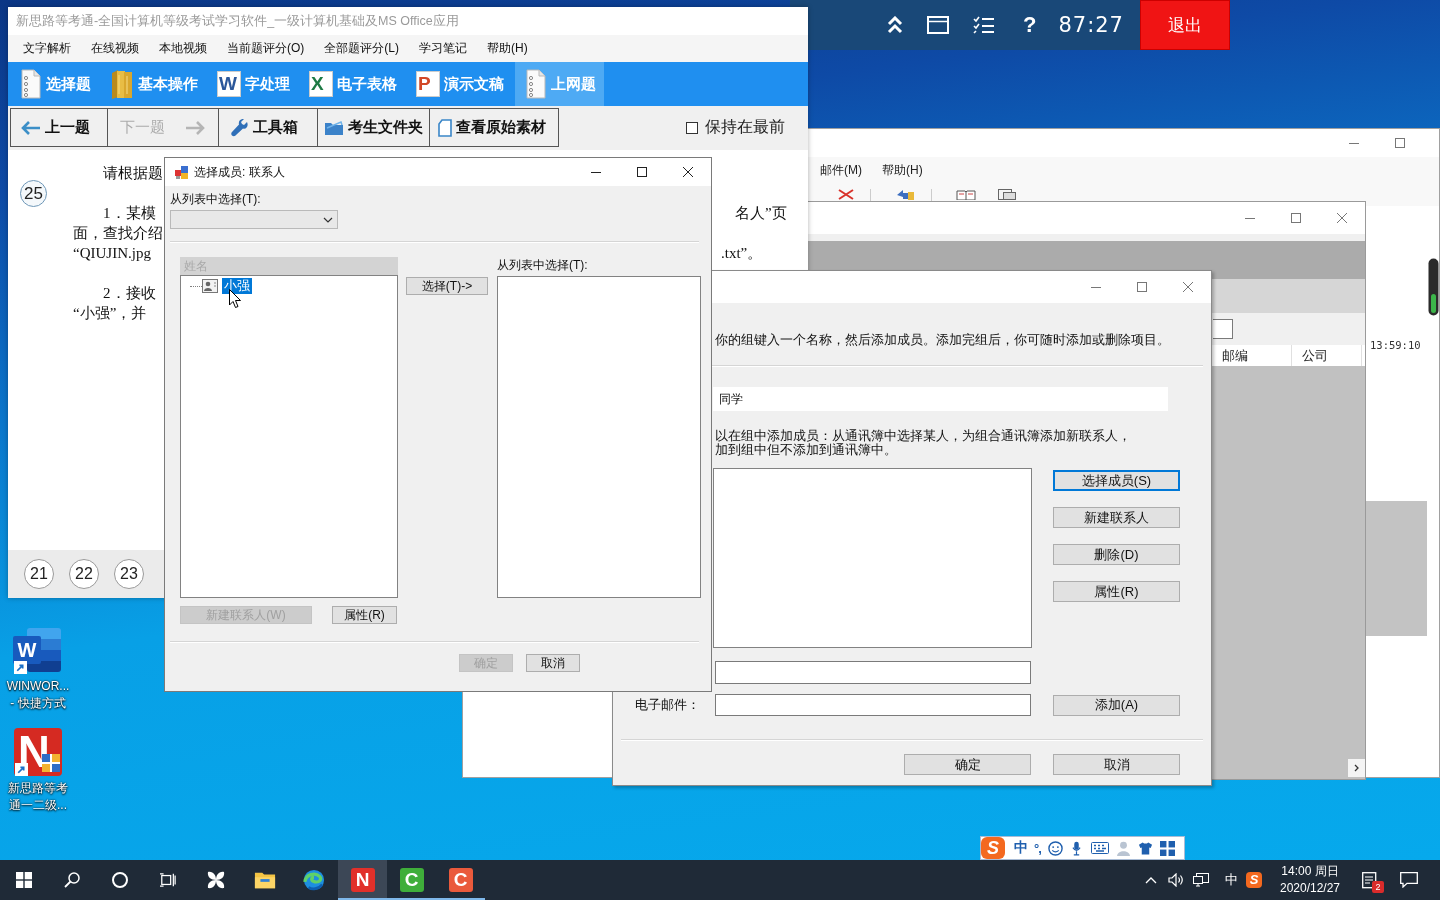 The image size is (1440, 900). Describe the element at coordinates (313, 880) in the screenshot. I see `wave-globe-icon` at that location.